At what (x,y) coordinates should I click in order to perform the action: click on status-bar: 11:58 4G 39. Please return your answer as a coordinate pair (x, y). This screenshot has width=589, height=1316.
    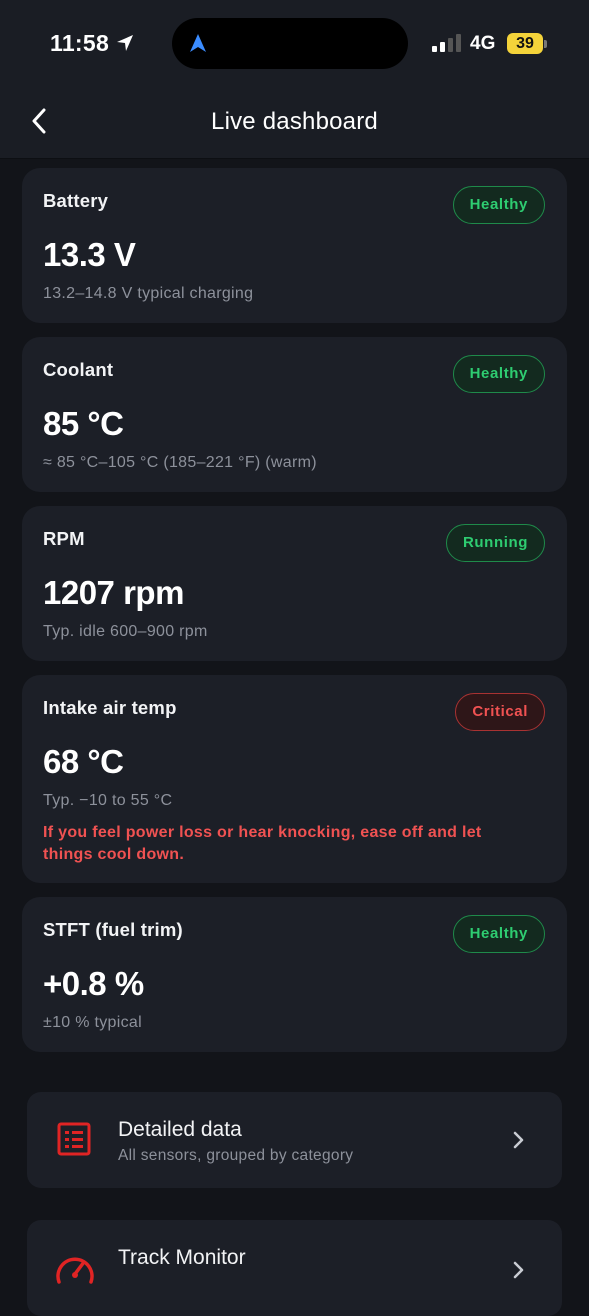
    Looking at the image, I should click on (294, 44).